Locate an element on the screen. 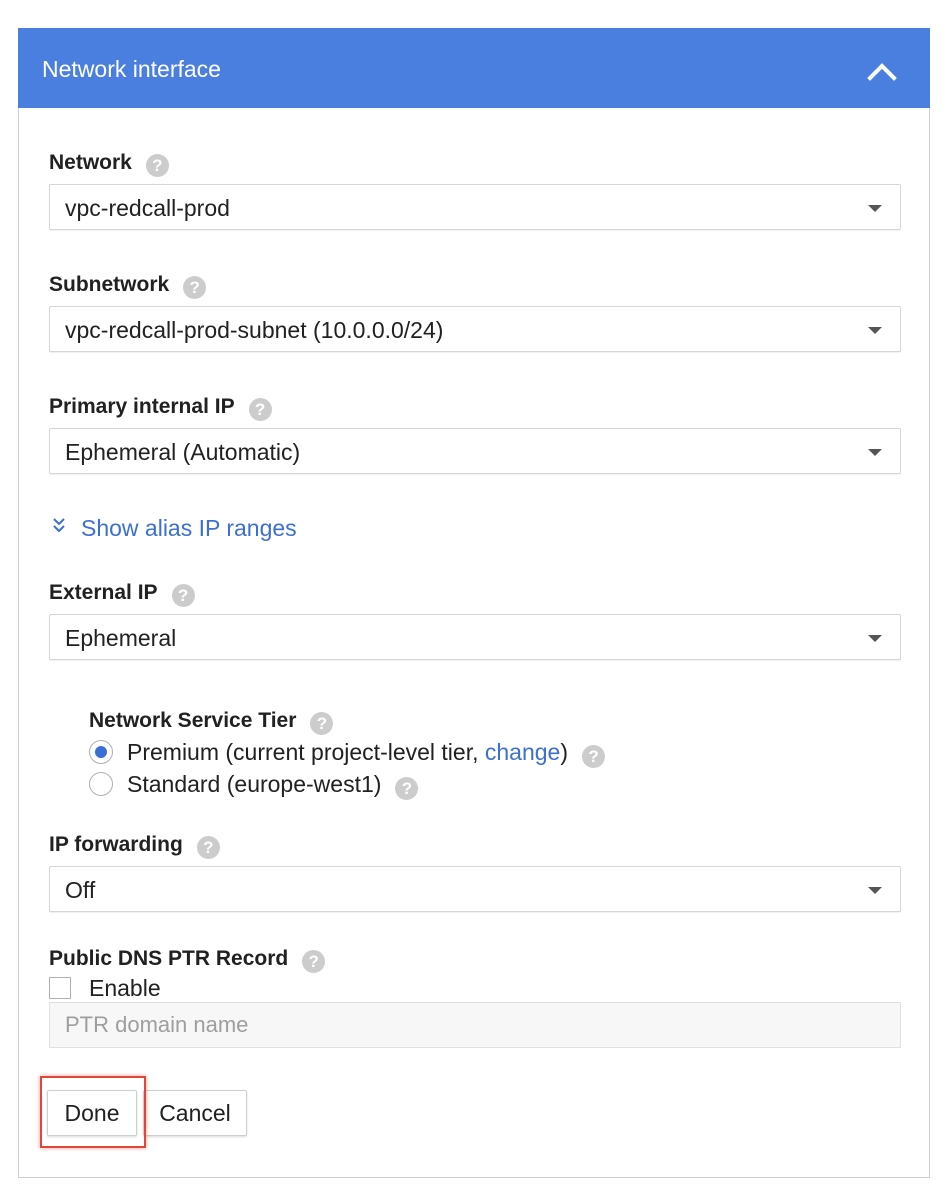 The image size is (948, 1198). chevron-up-icon is located at coordinates (882, 69).